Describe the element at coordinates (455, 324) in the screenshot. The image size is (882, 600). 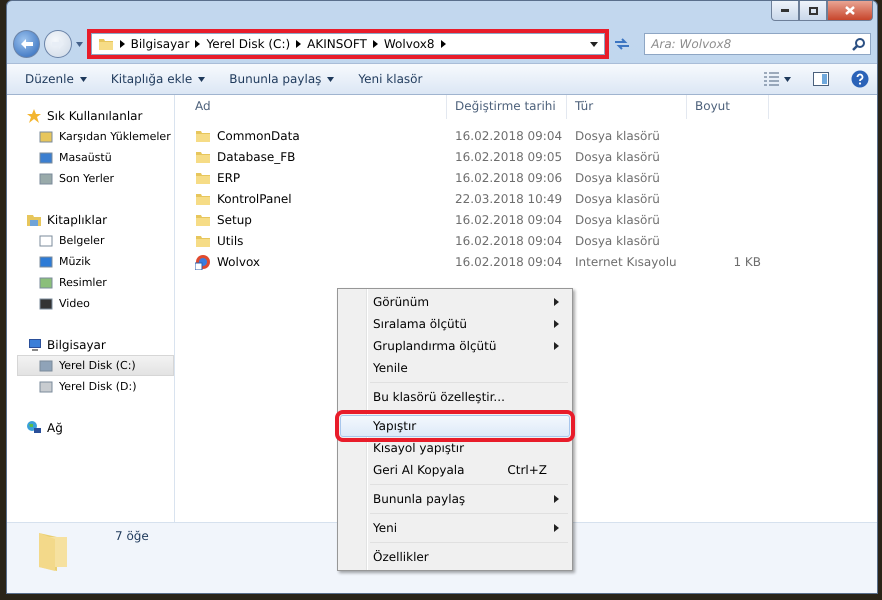
I see `menu-item: Sıralama ölçütü` at that location.